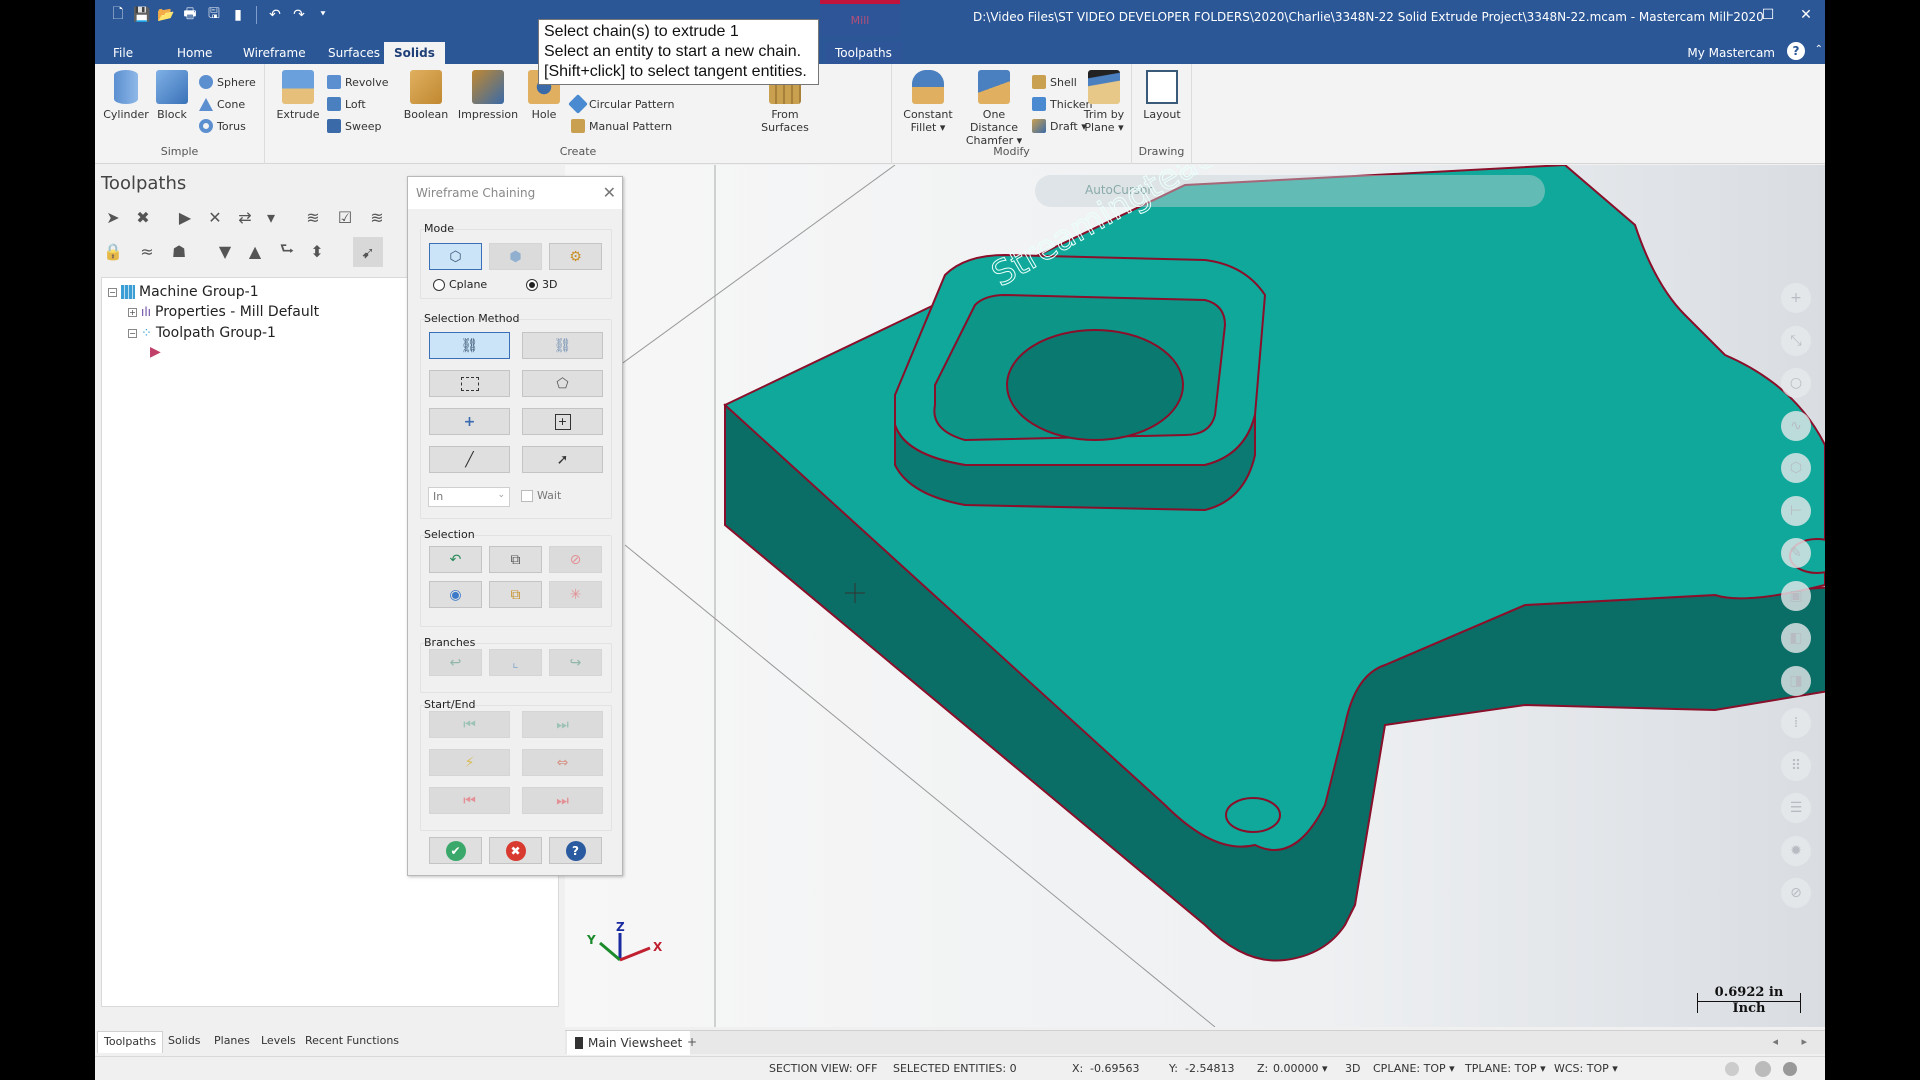 This screenshot has width=1920, height=1080. Describe the element at coordinates (562, 459) in the screenshot. I see `vector-arrow-button: ➚` at that location.